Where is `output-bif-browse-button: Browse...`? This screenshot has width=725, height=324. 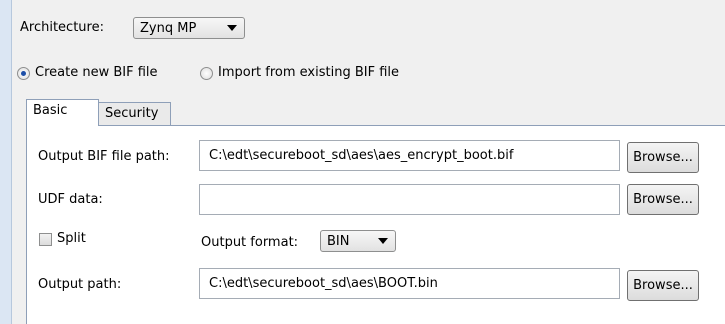 output-bif-browse-button: Browse... is located at coordinates (663, 157).